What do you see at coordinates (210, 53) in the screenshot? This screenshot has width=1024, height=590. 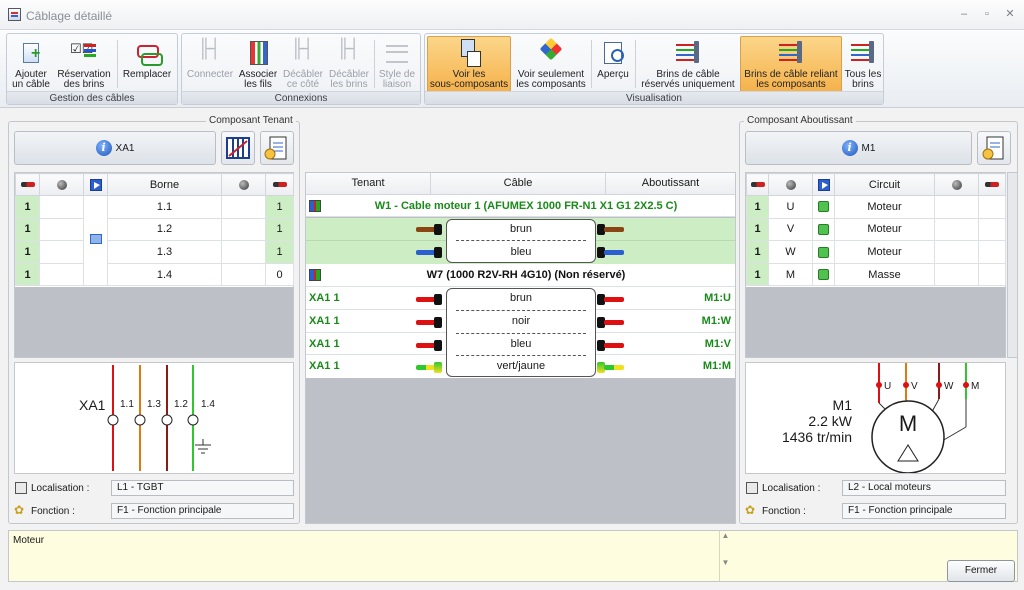 I see `connect-icon` at bounding box center [210, 53].